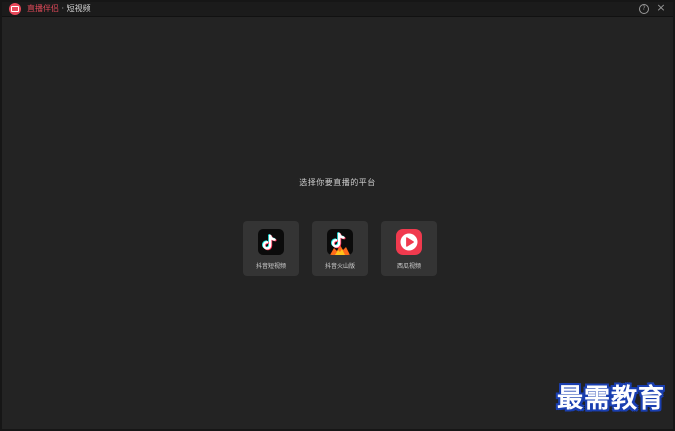  What do you see at coordinates (339, 266) in the screenshot?
I see `platform-label: 抖音火山版` at bounding box center [339, 266].